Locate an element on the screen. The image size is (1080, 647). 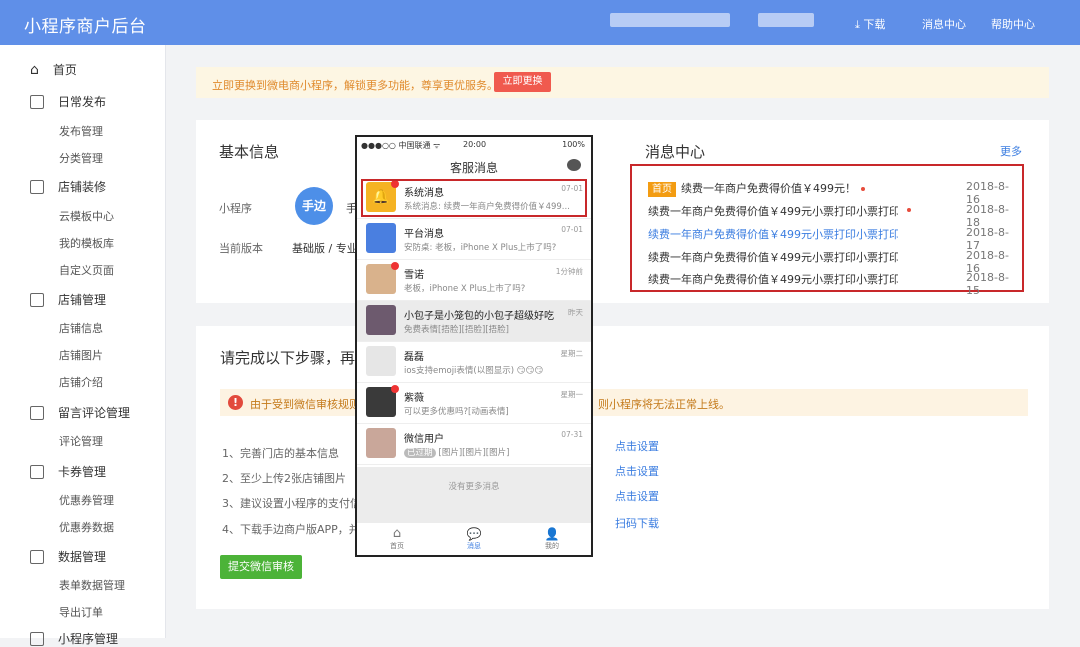
sidebar-item-shop-images: 店铺图片 is located at coordinates (81, 355).